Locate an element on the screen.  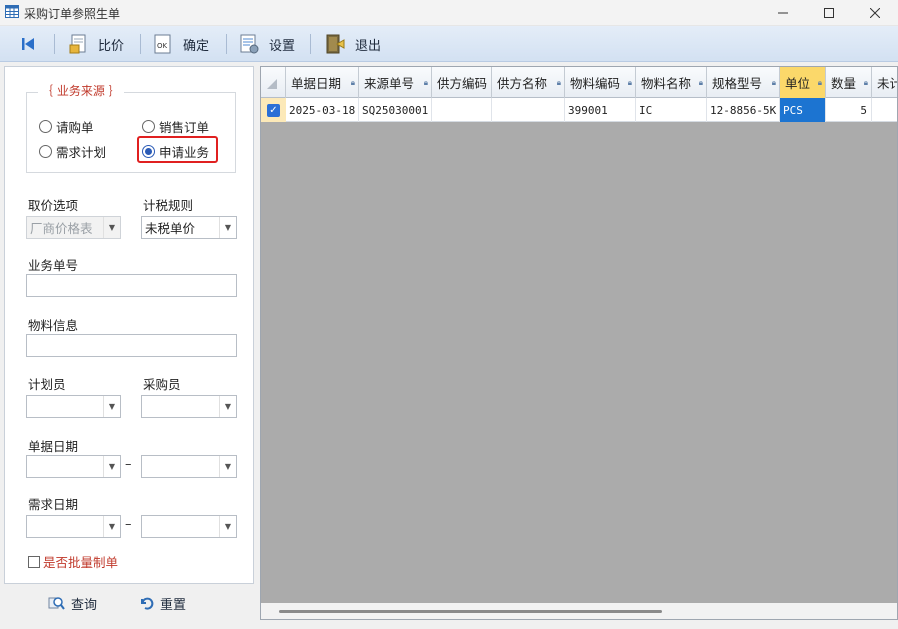
corner-triangle-icon is located at coordinates (272, 84).